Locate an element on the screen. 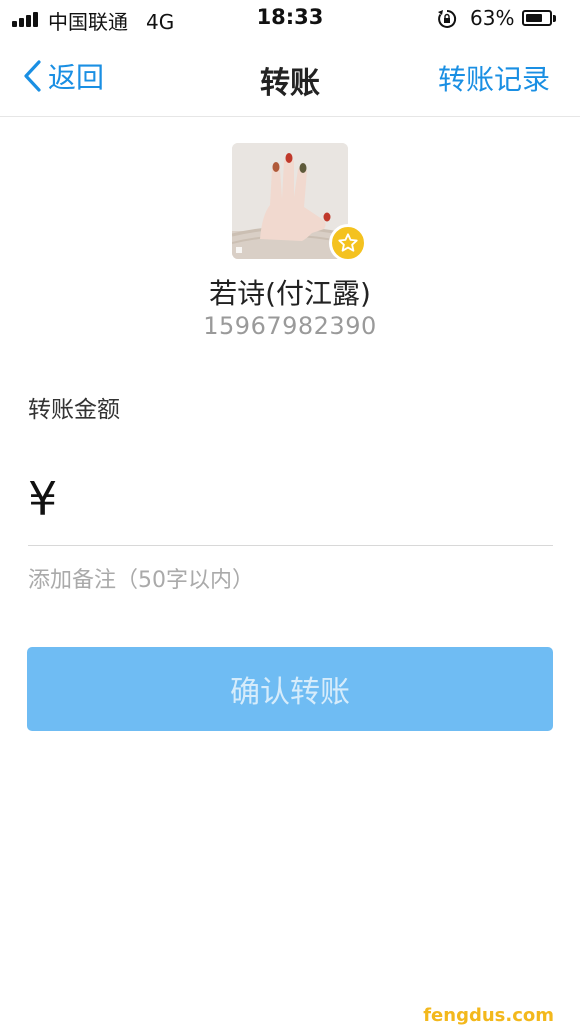 This screenshot has height=1030, width=580. star-badge is located at coordinates (348, 243).